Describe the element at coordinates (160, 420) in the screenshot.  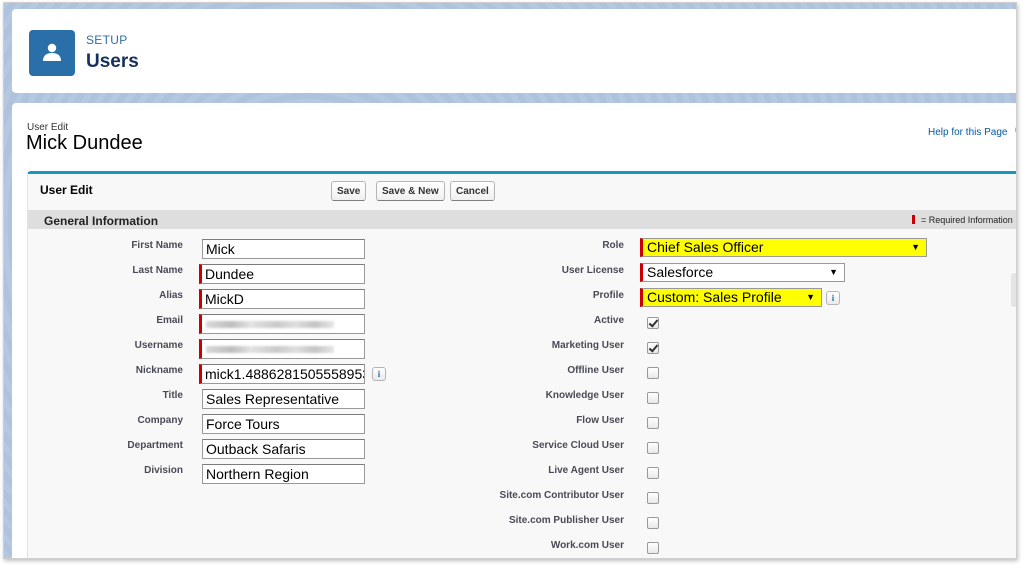
I see `label-company: Company` at that location.